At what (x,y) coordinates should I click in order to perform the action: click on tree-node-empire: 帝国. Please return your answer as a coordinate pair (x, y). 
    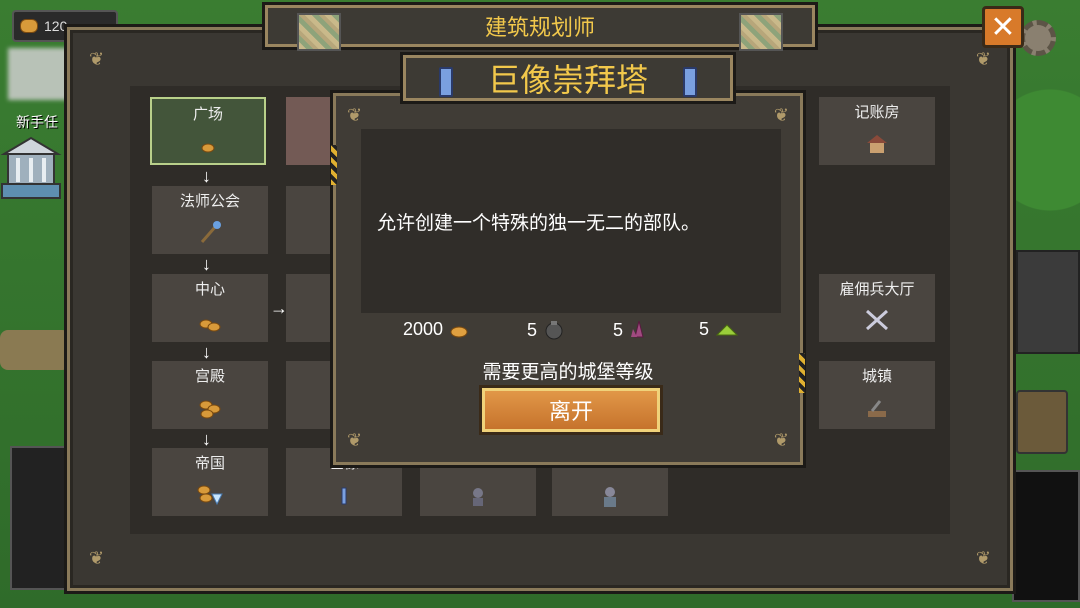
    Looking at the image, I should click on (210, 482).